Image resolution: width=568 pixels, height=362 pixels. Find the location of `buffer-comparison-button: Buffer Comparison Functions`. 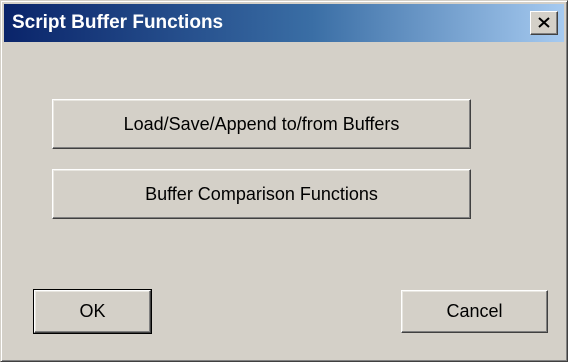

buffer-comparison-button: Buffer Comparison Functions is located at coordinates (261, 194).